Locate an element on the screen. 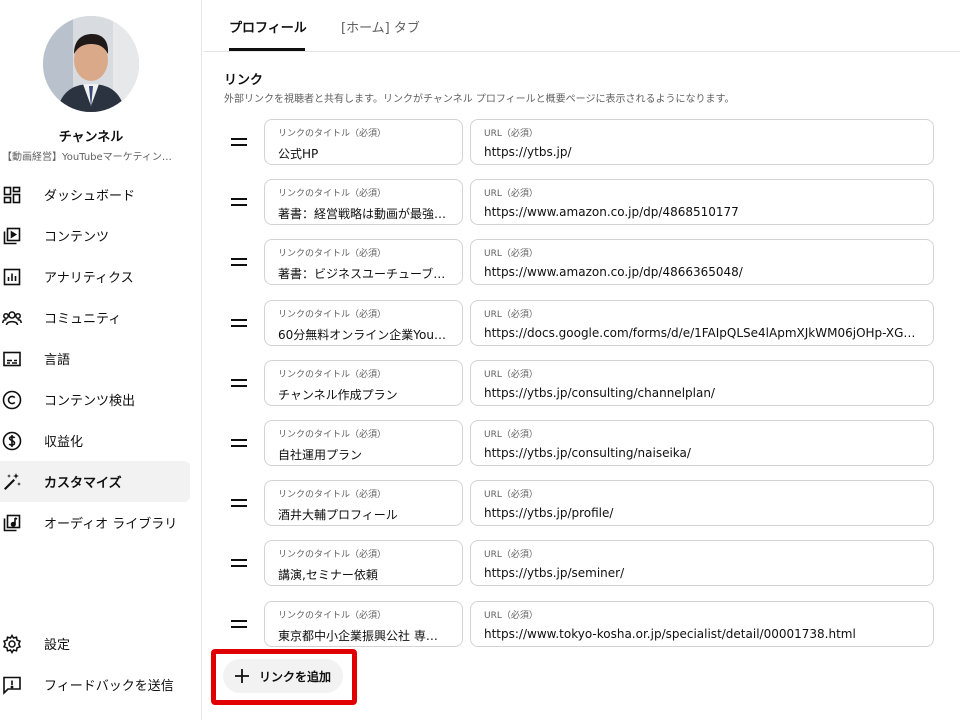 The image size is (960, 720). link-url-input: https://ytbs.jp/consulting/channelplan/ is located at coordinates (701, 393).